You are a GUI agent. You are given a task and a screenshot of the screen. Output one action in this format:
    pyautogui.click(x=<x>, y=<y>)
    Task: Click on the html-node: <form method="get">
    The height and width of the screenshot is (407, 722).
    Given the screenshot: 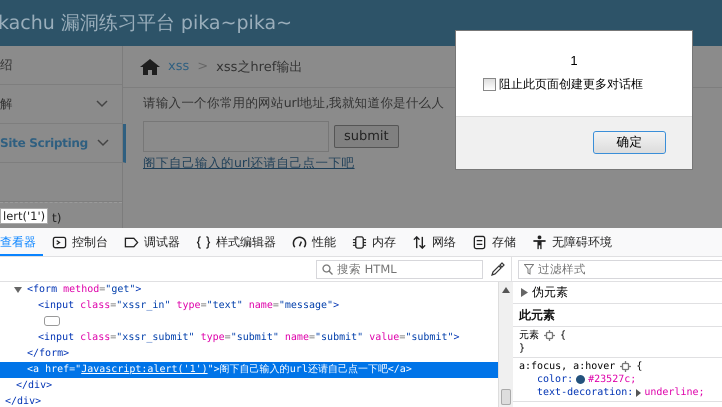 What is the action you would take?
    pyautogui.click(x=84, y=289)
    